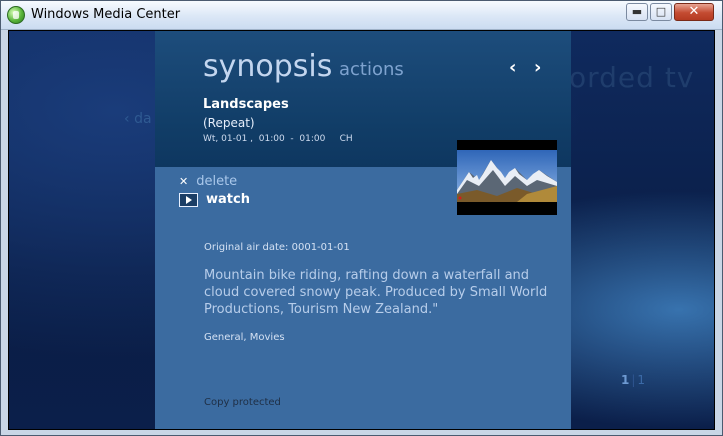  Describe the element at coordinates (16, 15) in the screenshot. I see `windows-media-center-logo-icon` at that location.